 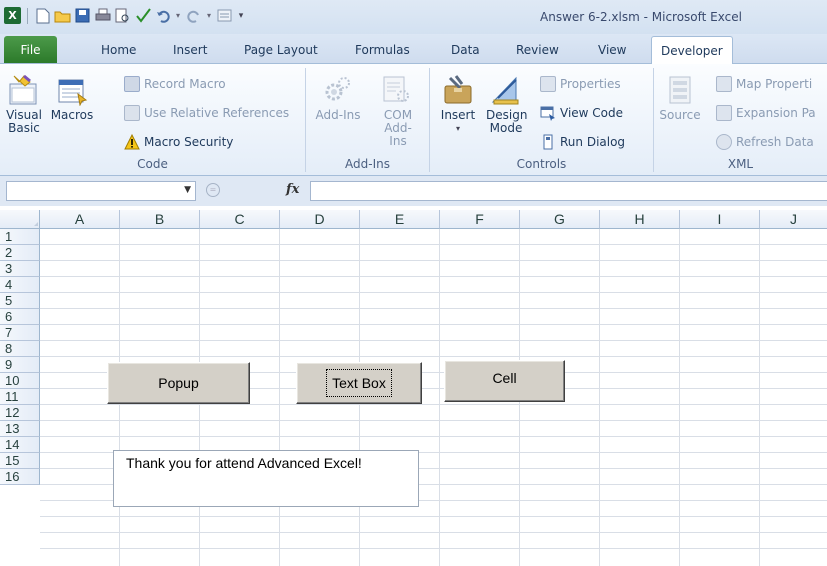 I want to click on column-header-g: G, so click(x=560, y=219).